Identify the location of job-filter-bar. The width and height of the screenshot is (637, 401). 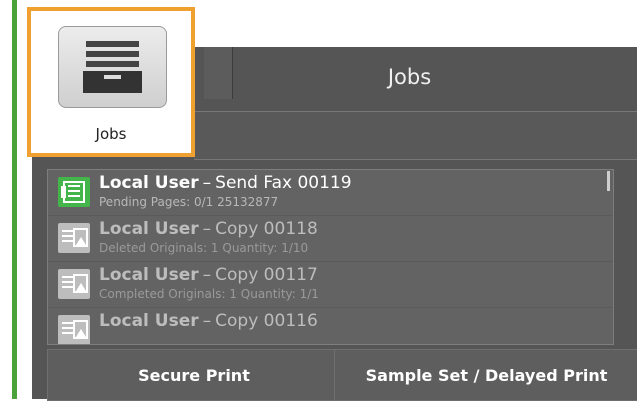
(415, 135).